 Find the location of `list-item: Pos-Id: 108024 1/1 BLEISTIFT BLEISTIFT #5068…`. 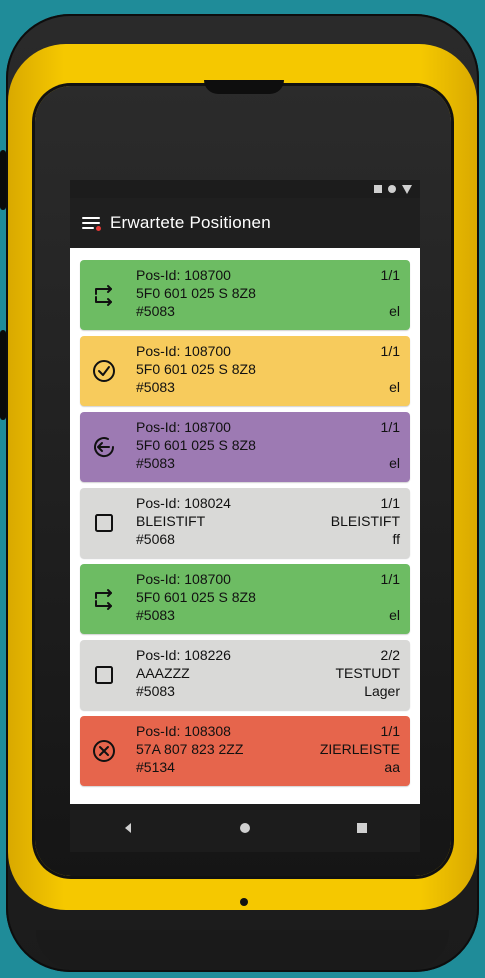

list-item: Pos-Id: 108024 1/1 BLEISTIFT BLEISTIFT #5068… is located at coordinates (245, 523).